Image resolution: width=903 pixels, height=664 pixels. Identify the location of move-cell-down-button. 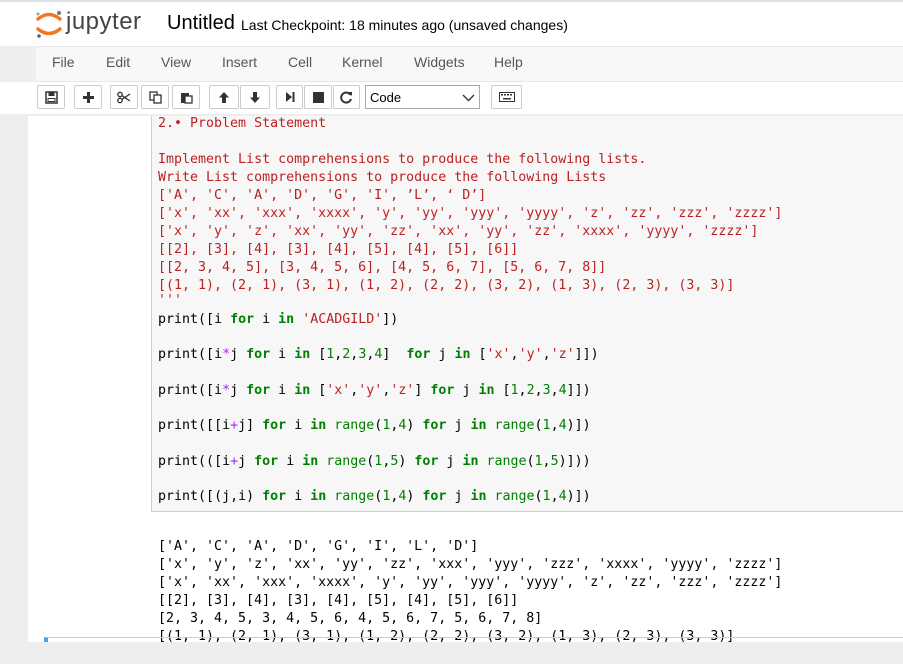
(255, 97).